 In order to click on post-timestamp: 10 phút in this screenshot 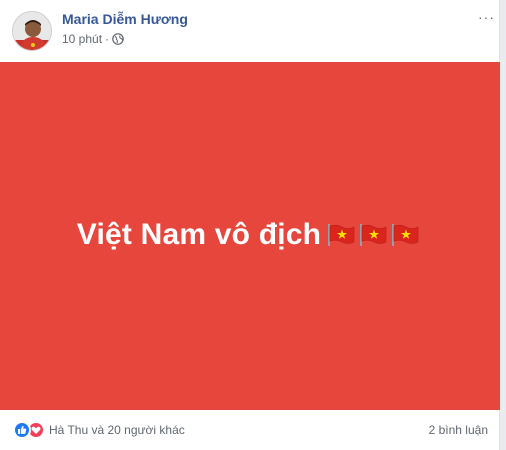, I will do `click(82, 39)`.